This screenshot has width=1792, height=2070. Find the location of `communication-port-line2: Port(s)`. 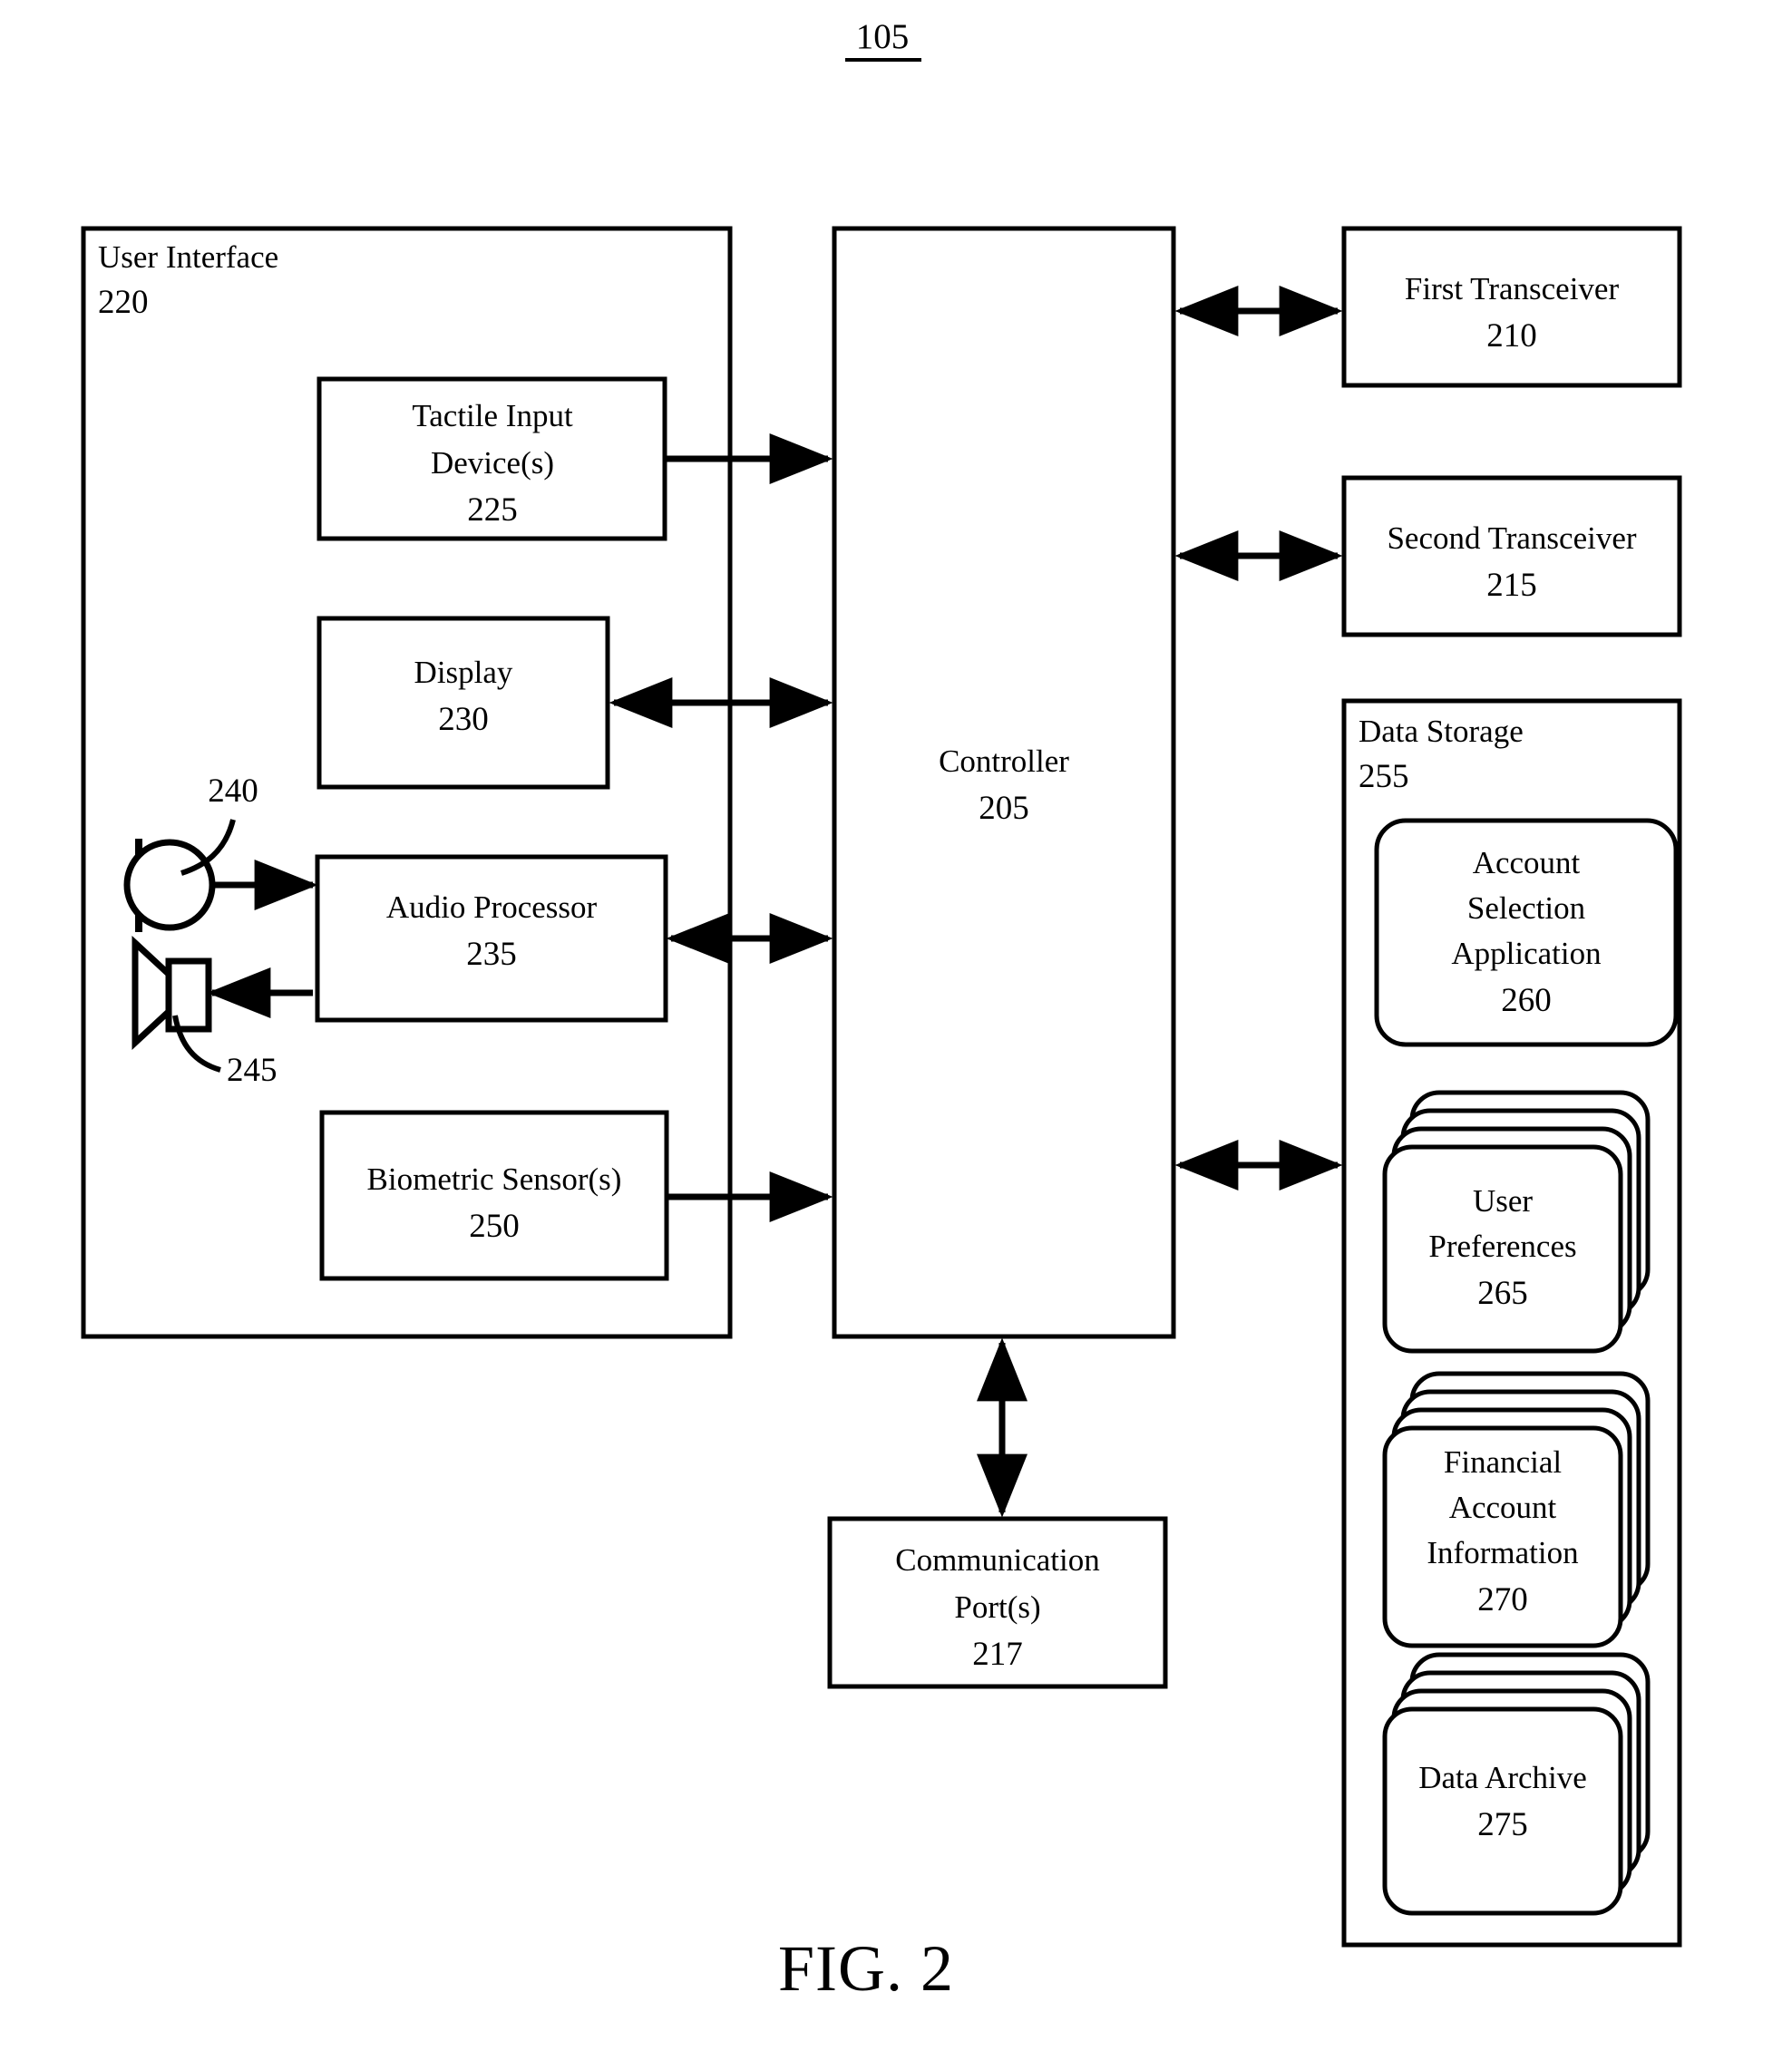

communication-port-line2: Port(s) is located at coordinates (997, 1607).